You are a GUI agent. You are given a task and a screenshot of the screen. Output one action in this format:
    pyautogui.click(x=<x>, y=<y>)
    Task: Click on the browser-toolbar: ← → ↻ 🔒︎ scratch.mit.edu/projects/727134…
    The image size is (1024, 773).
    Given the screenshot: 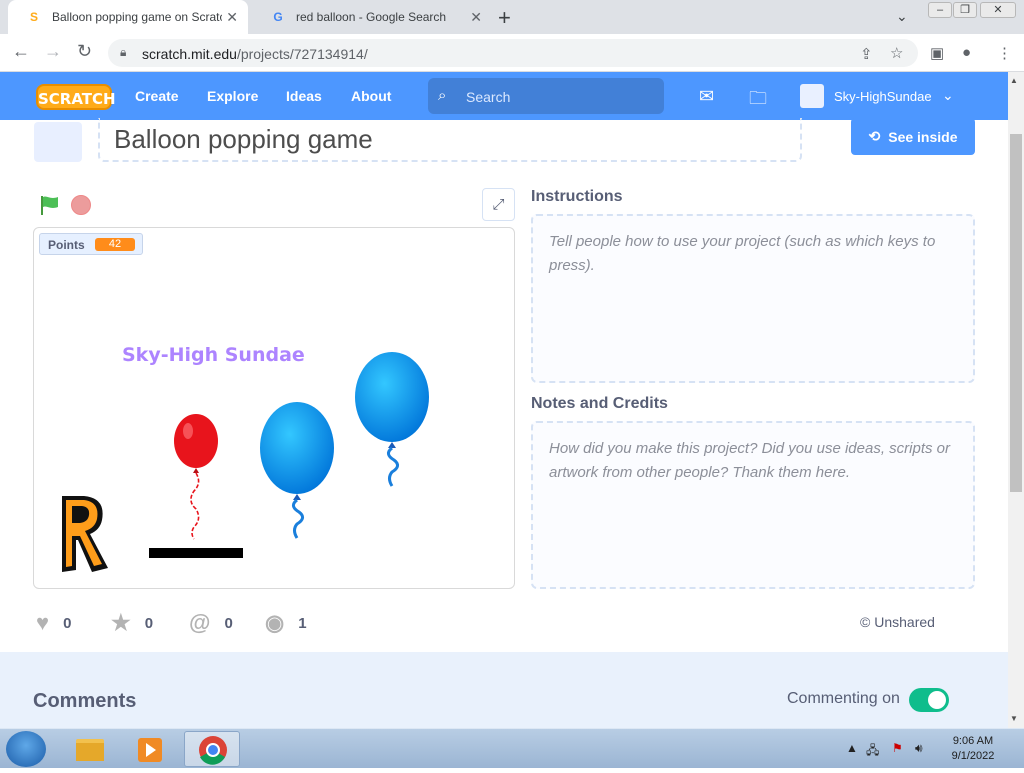 What is the action you would take?
    pyautogui.click(x=512, y=53)
    